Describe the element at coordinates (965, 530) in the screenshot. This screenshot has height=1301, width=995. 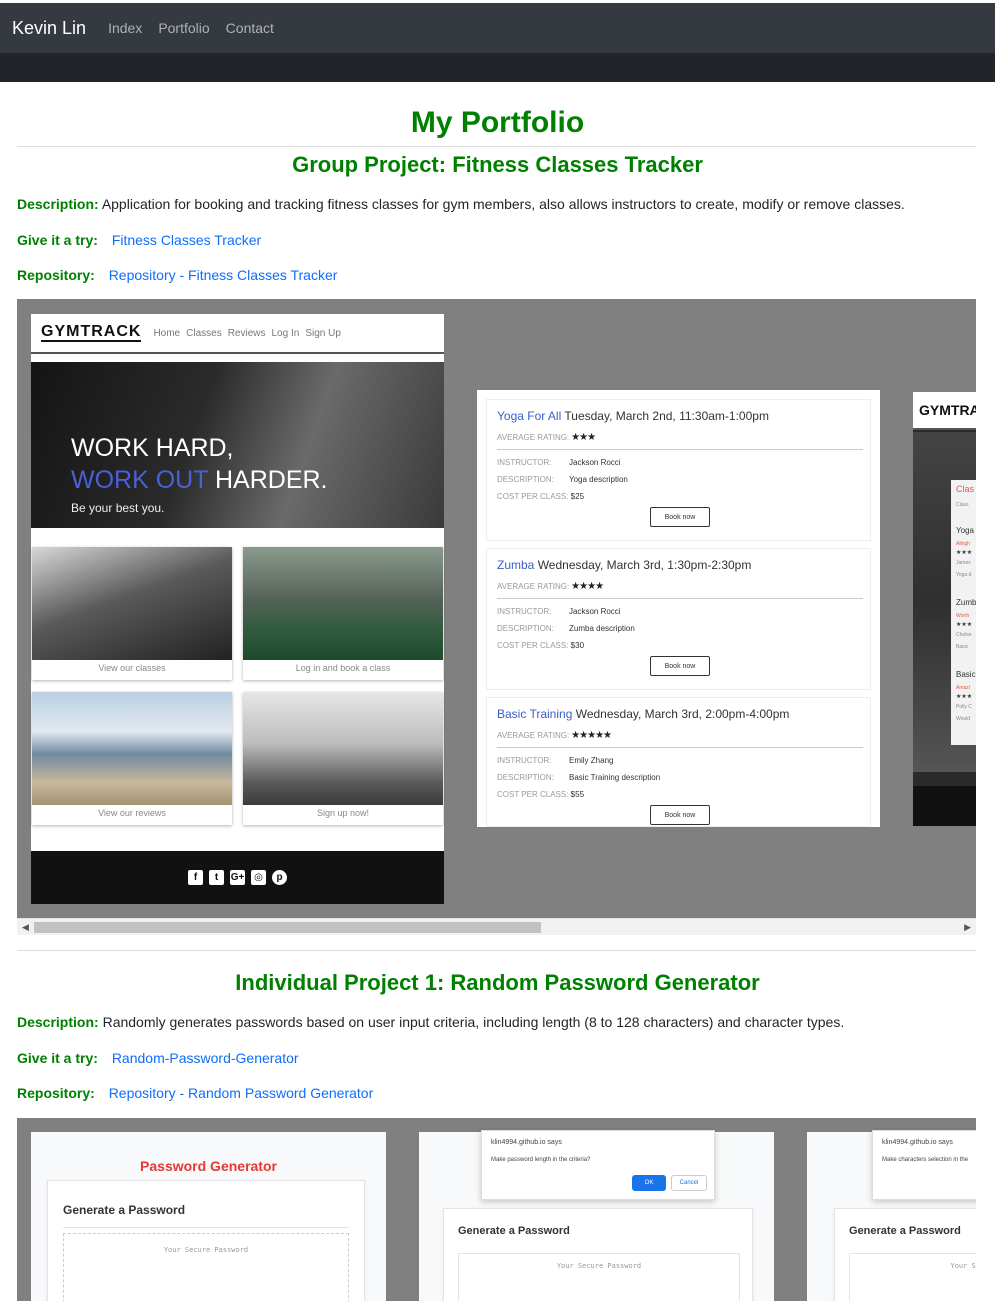
I see `review-text: Yoga` at that location.